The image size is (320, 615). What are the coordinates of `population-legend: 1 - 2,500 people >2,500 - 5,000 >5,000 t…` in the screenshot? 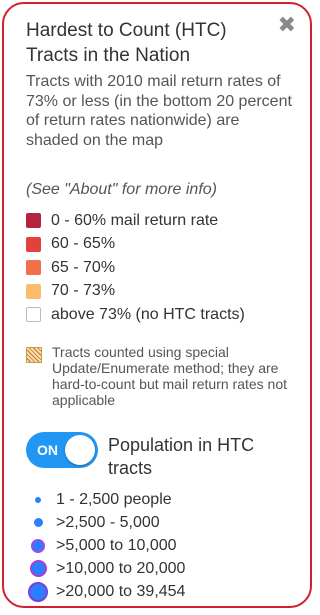 It's located at (105, 545).